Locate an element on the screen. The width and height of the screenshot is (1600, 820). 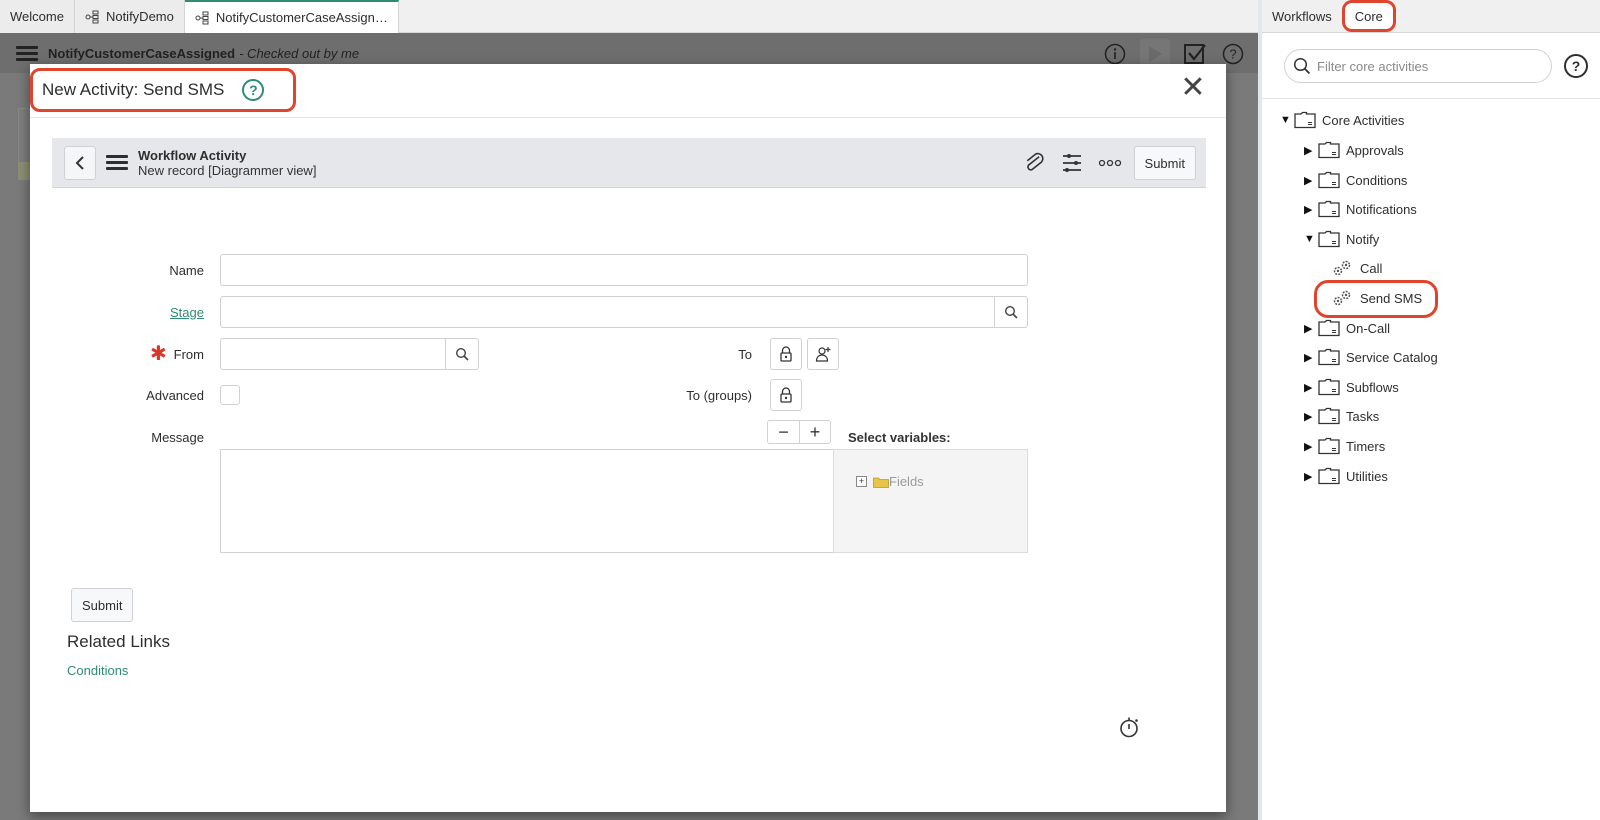
workflow-name: NotifyCustomerCaseAssigned is located at coordinates (142, 53).